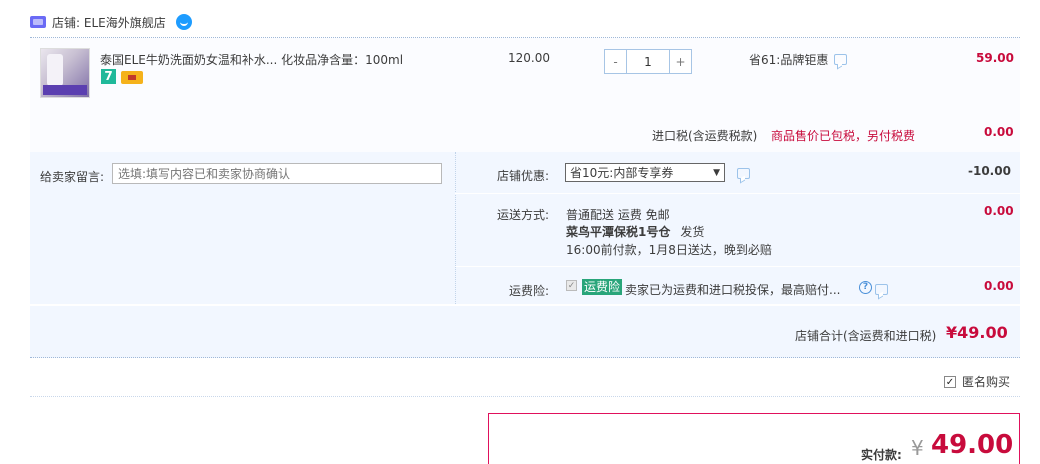  Describe the element at coordinates (251, 59) in the screenshot. I see `product-title: 泰国ELE牛奶洗面奶女温和补水... 化妆品净含量：100ml` at that location.